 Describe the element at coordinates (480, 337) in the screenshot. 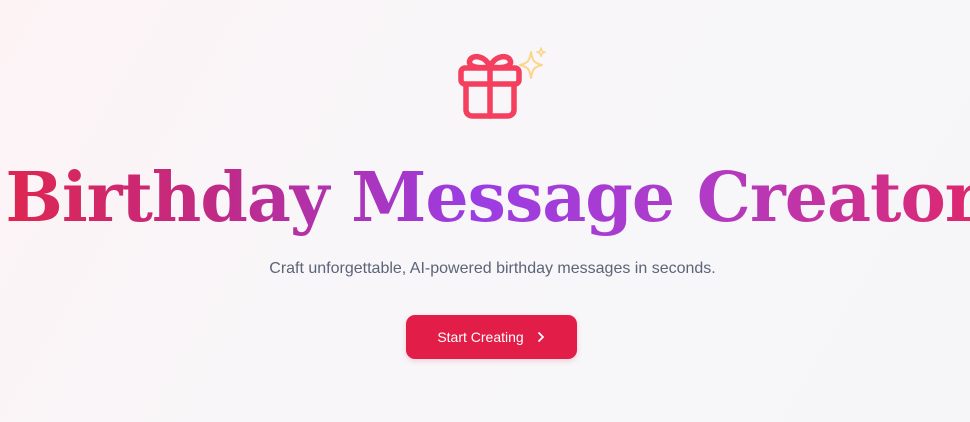

I see `start-creating-label: Start Creating` at that location.